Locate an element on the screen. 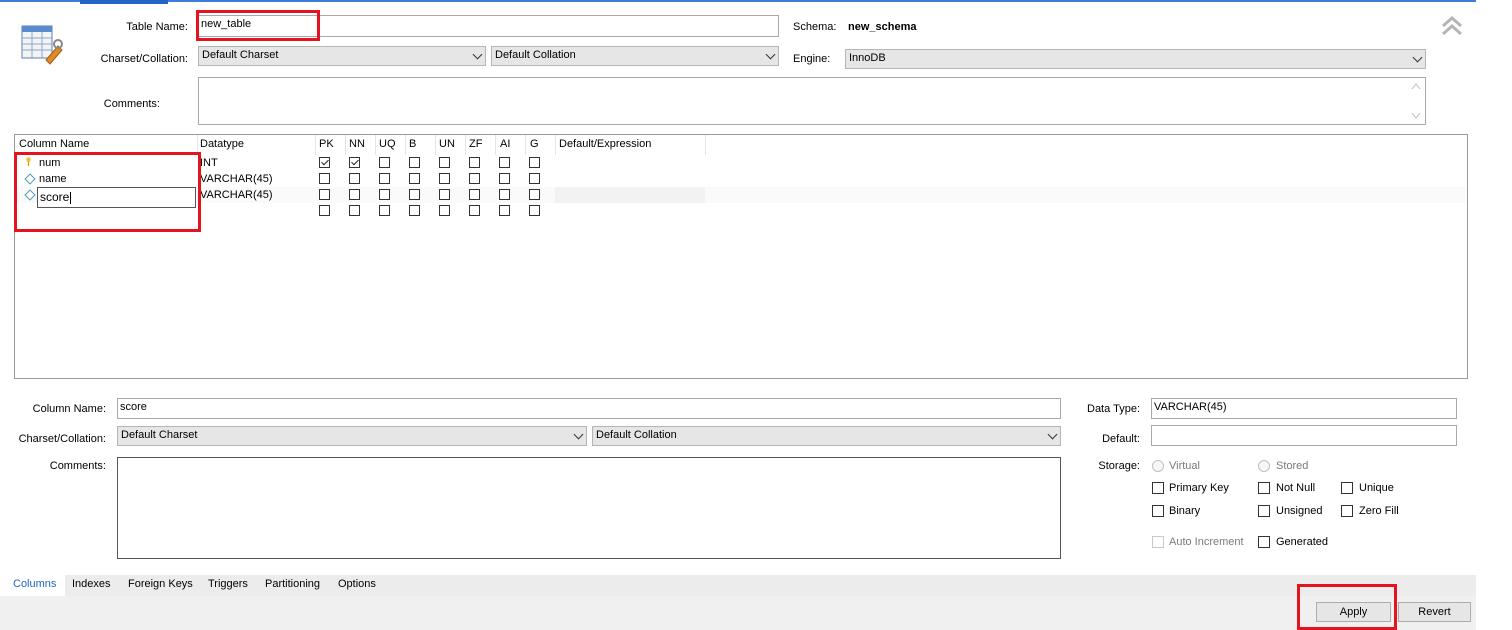 This screenshot has width=1512, height=630. unique-checkbox is located at coordinates (1347, 488).